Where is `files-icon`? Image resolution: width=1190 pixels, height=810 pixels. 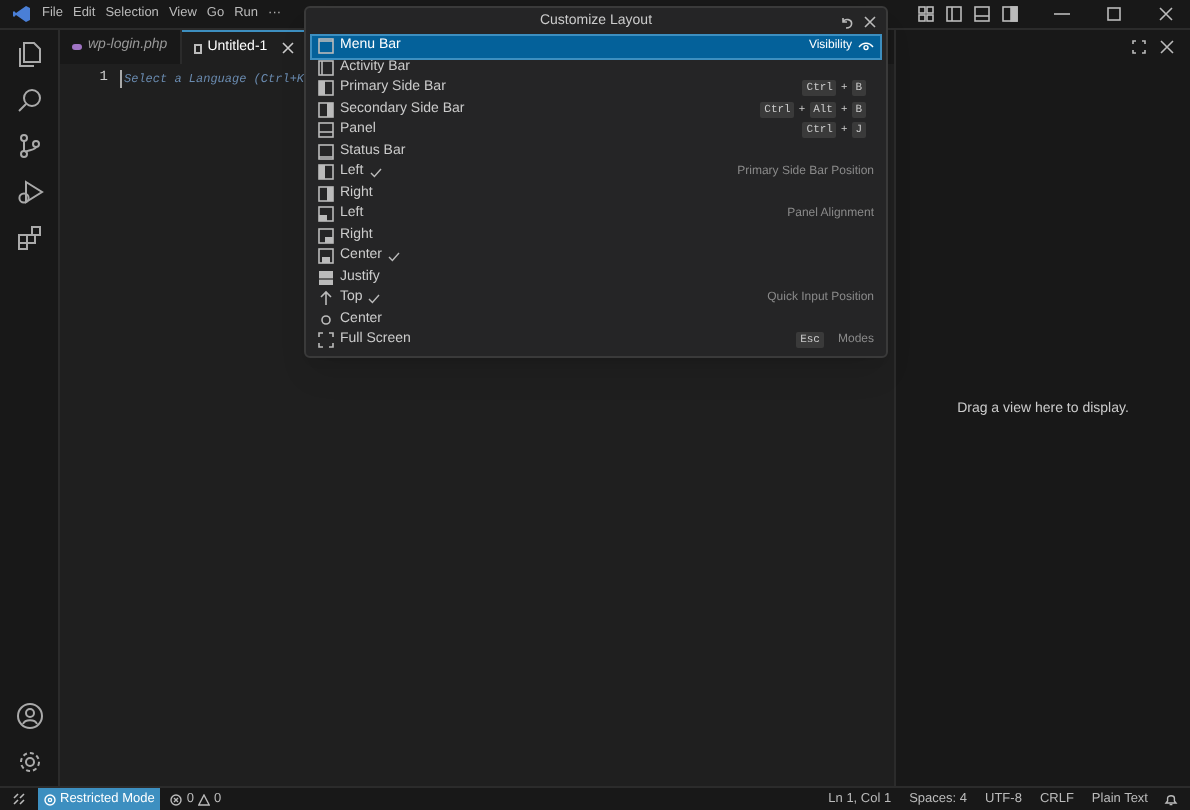
files-icon is located at coordinates (29, 54).